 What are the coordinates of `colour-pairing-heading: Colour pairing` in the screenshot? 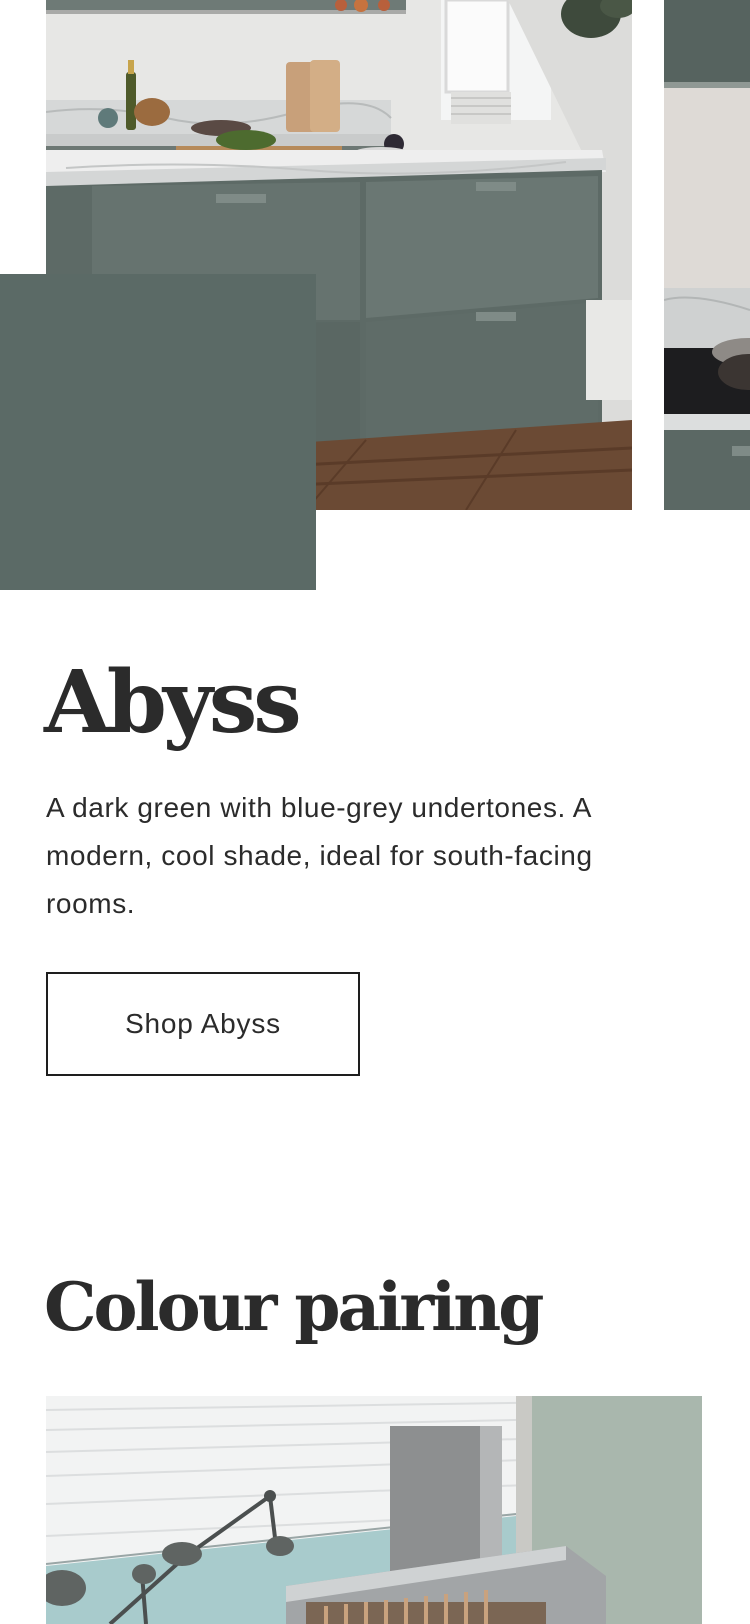 It's located at (294, 1307).